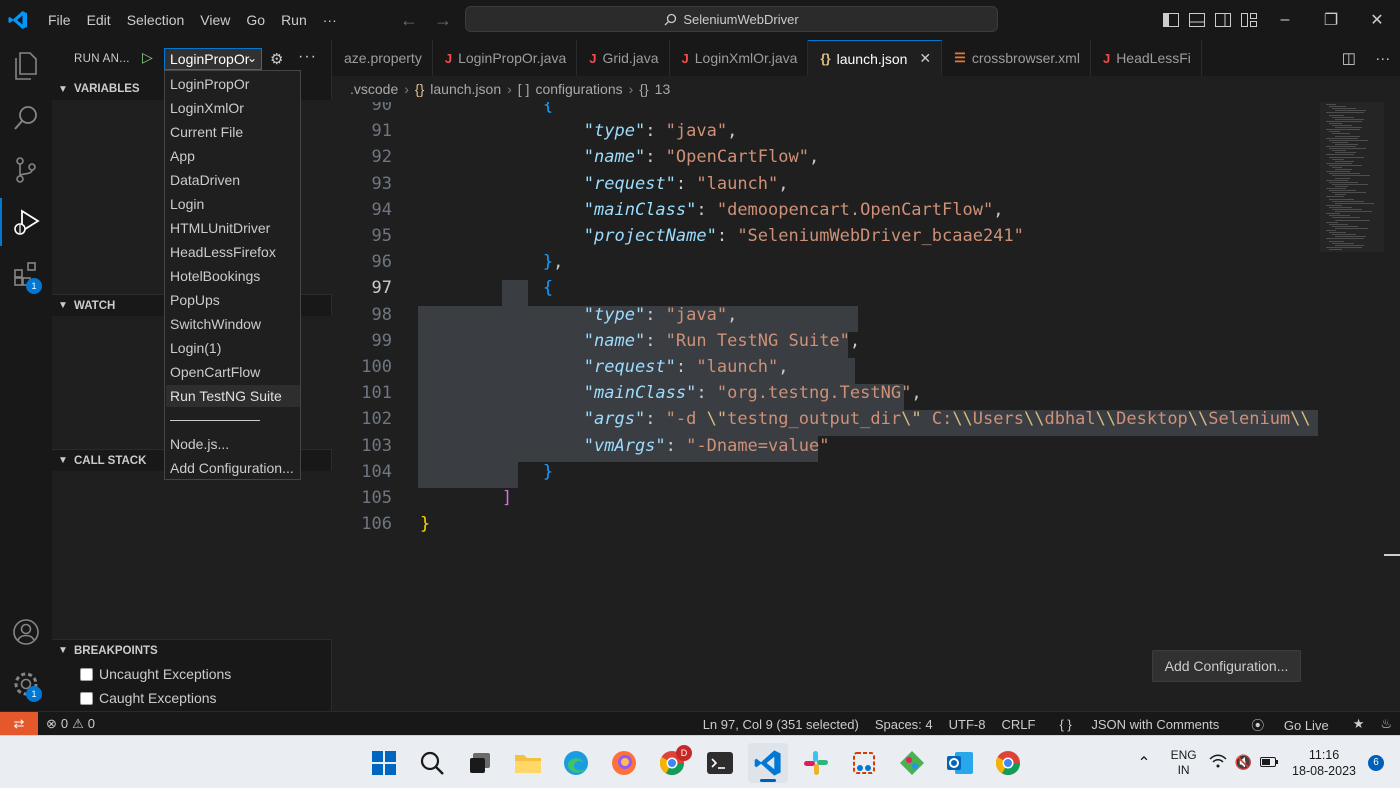 The image size is (1400, 788). I want to click on launch-config-option: PopUps, so click(233, 300).